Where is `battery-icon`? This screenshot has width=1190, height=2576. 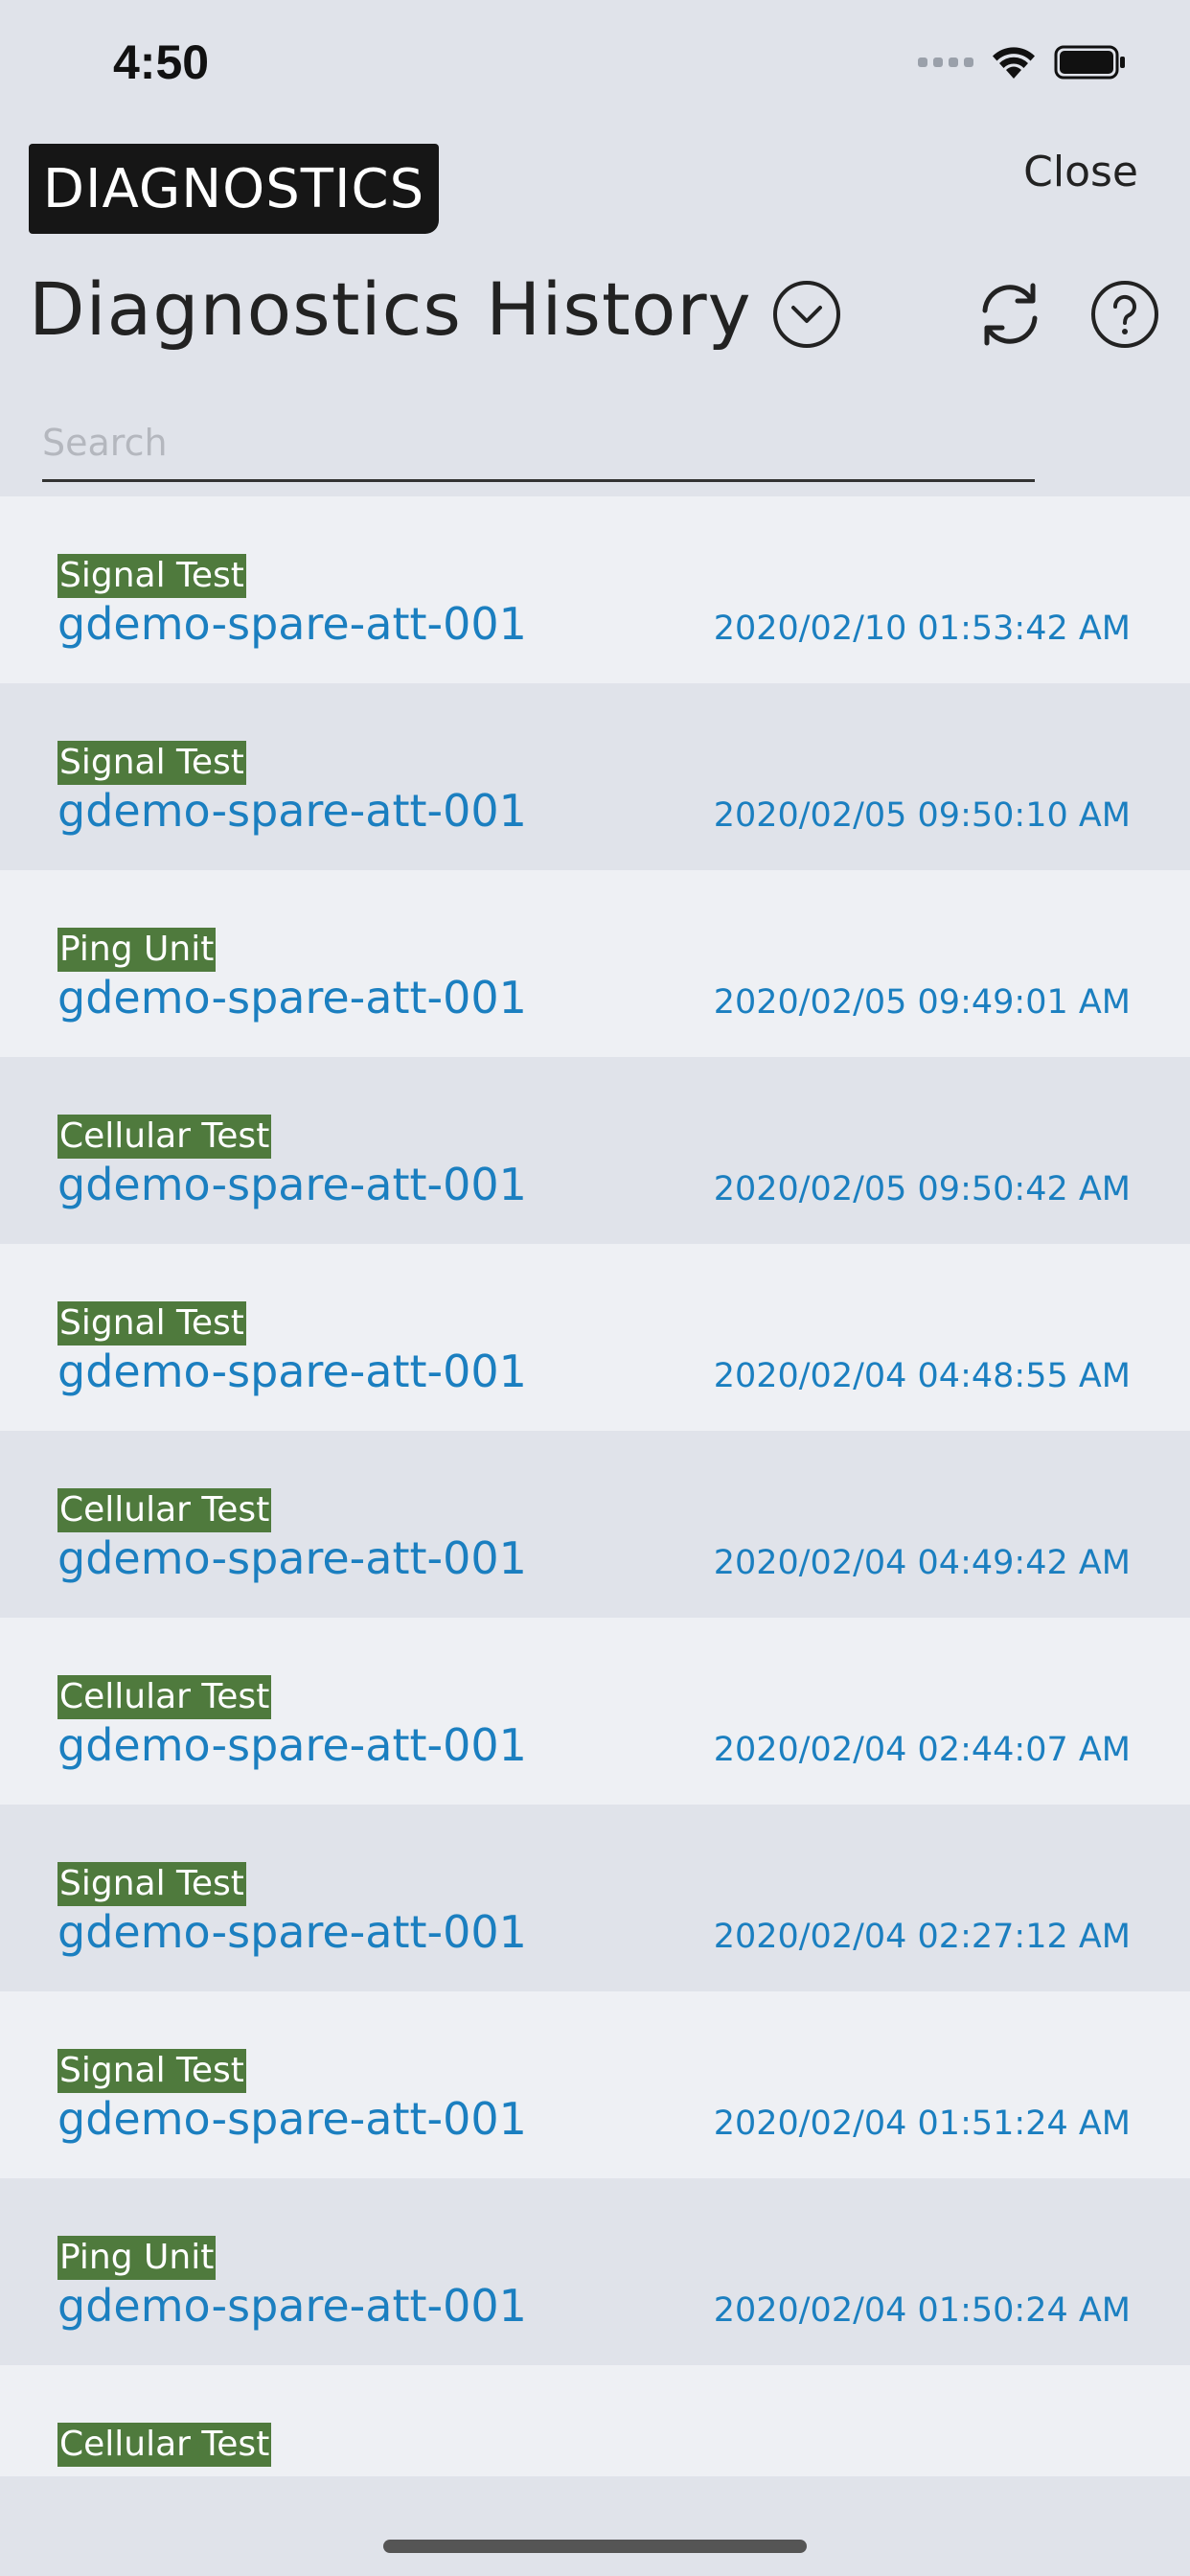
battery-icon is located at coordinates (1090, 63).